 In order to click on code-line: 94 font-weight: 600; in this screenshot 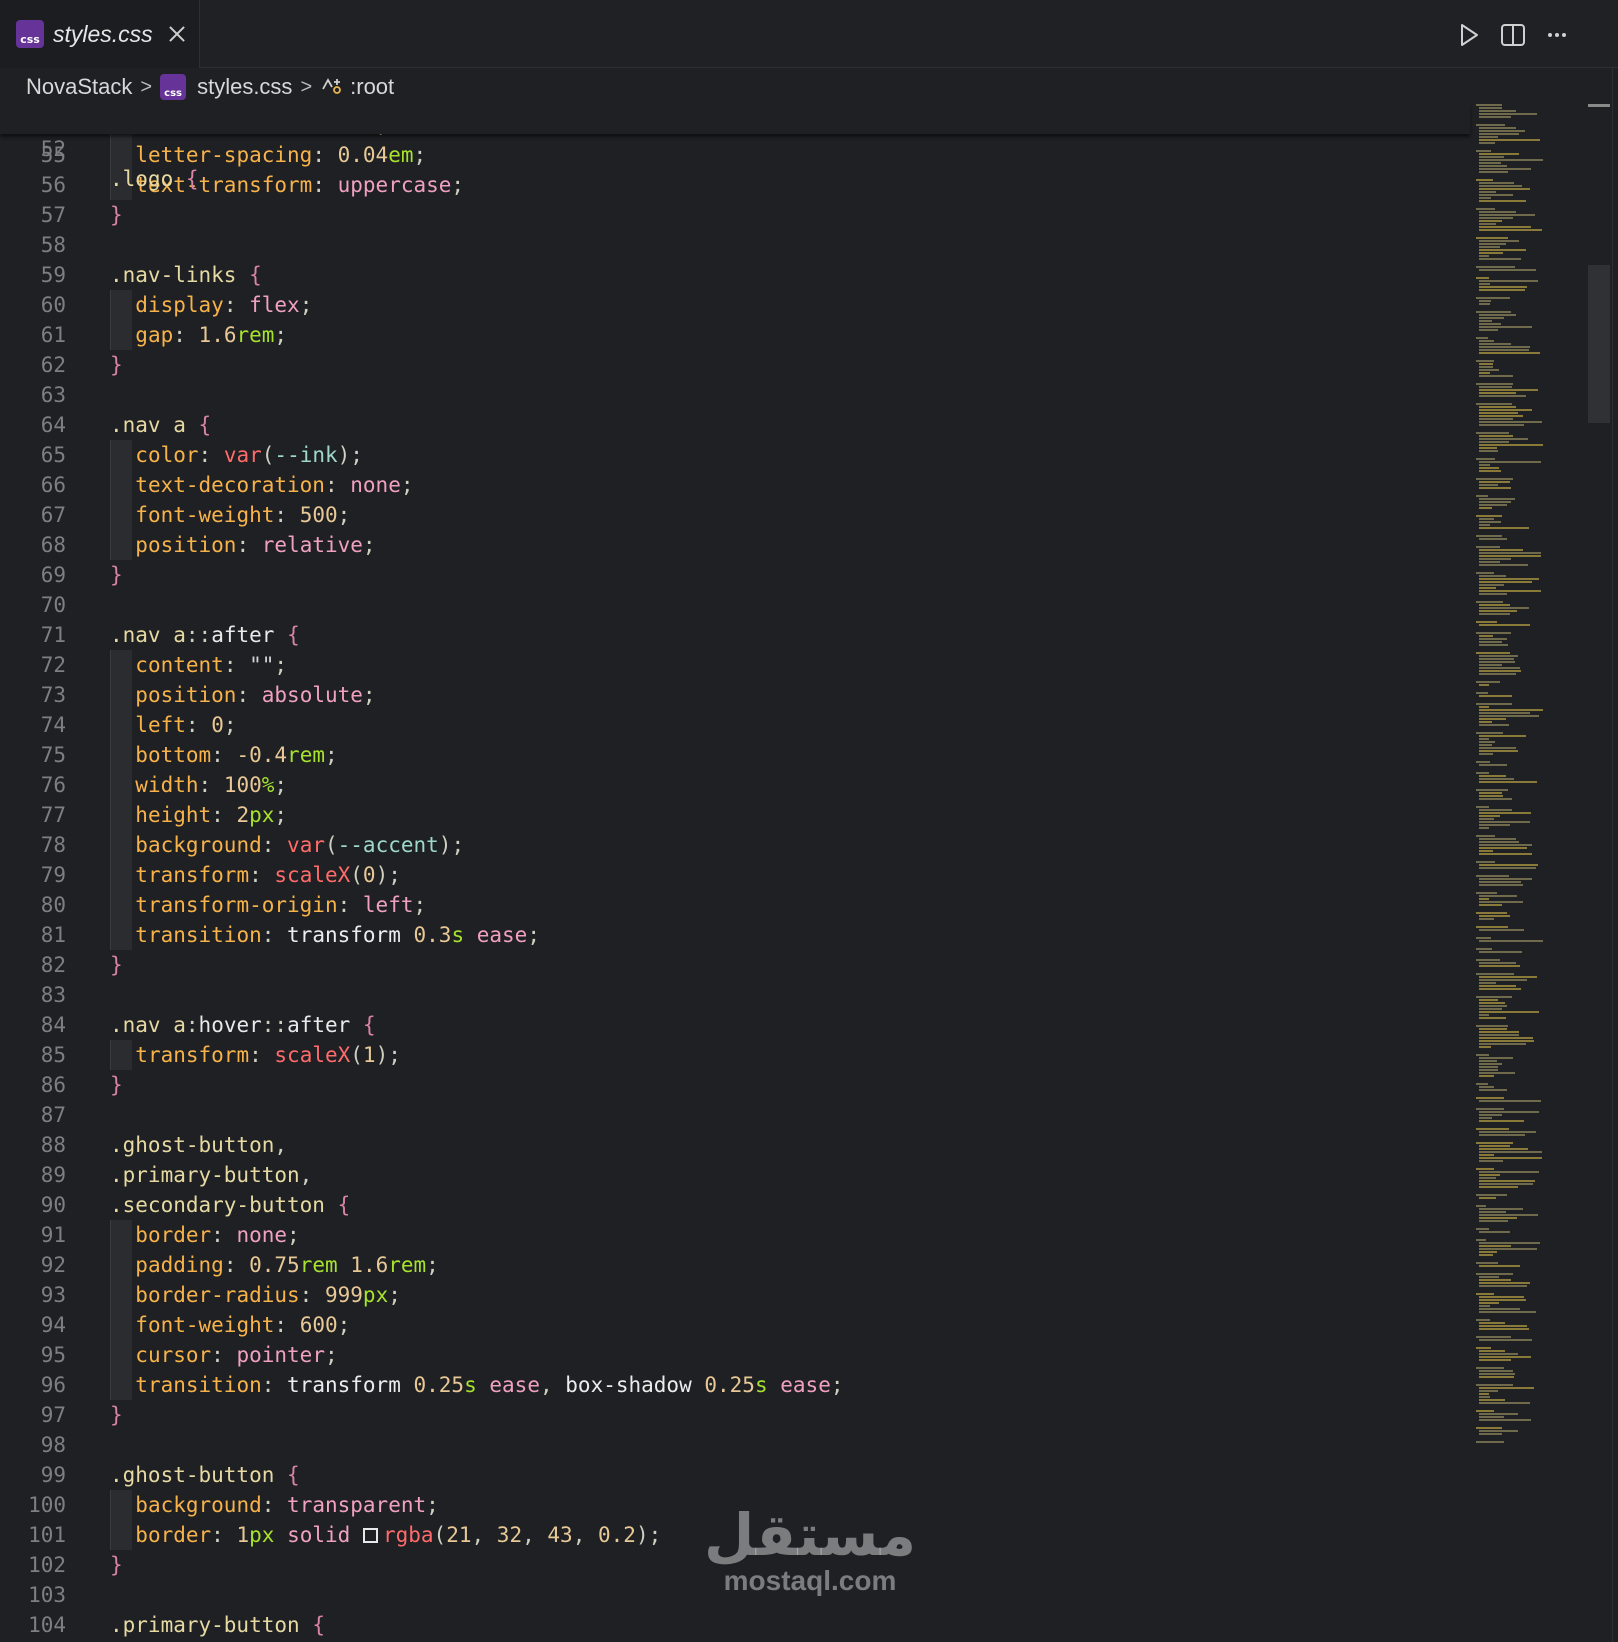, I will do `click(735, 1325)`.